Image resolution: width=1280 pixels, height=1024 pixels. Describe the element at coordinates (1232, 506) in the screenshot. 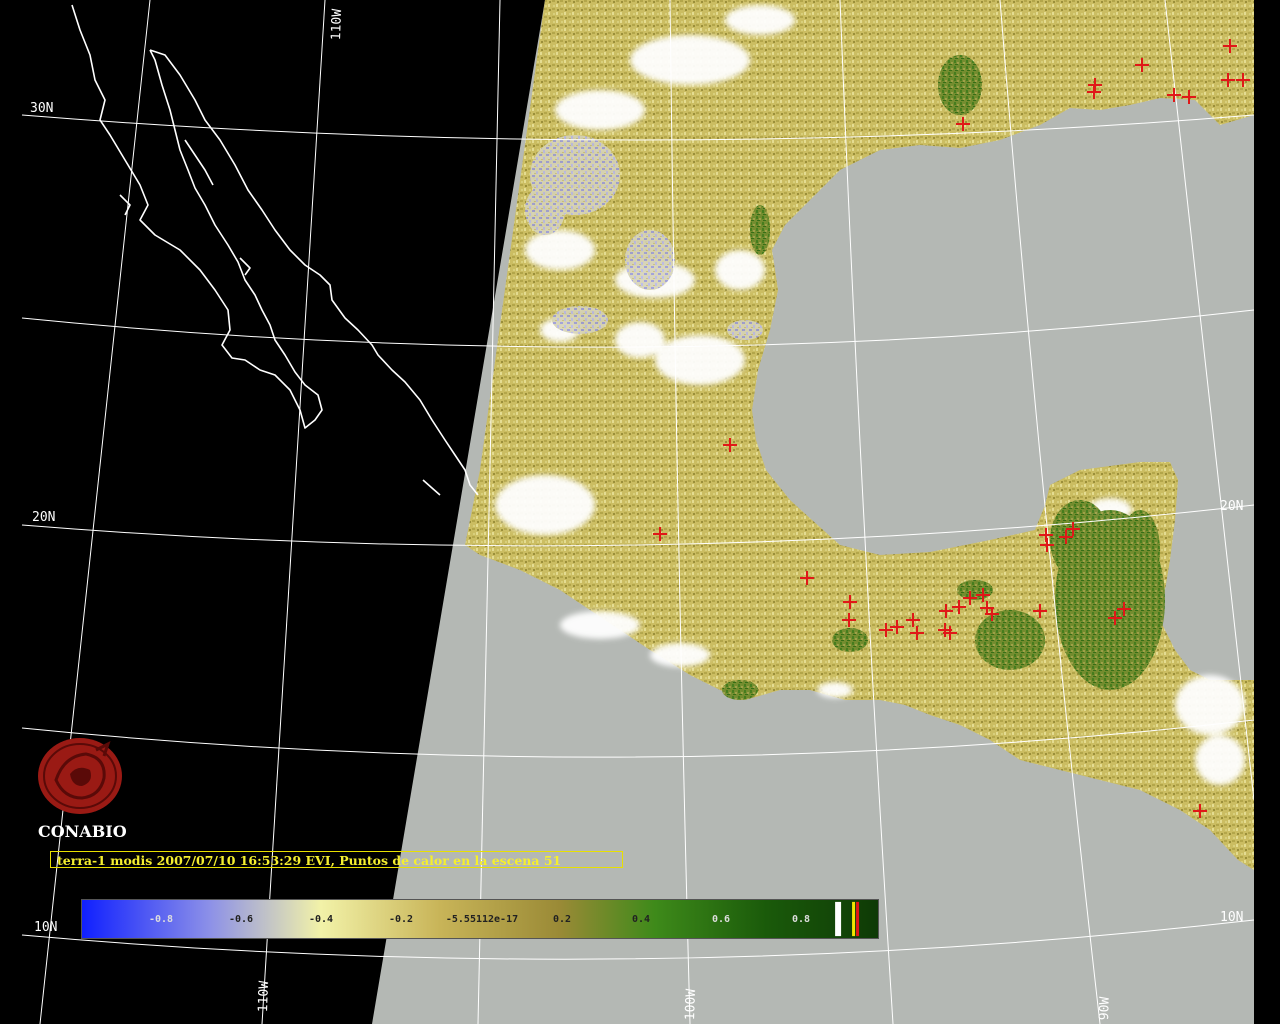

I see `lat-label-20n-right: 20N` at that location.